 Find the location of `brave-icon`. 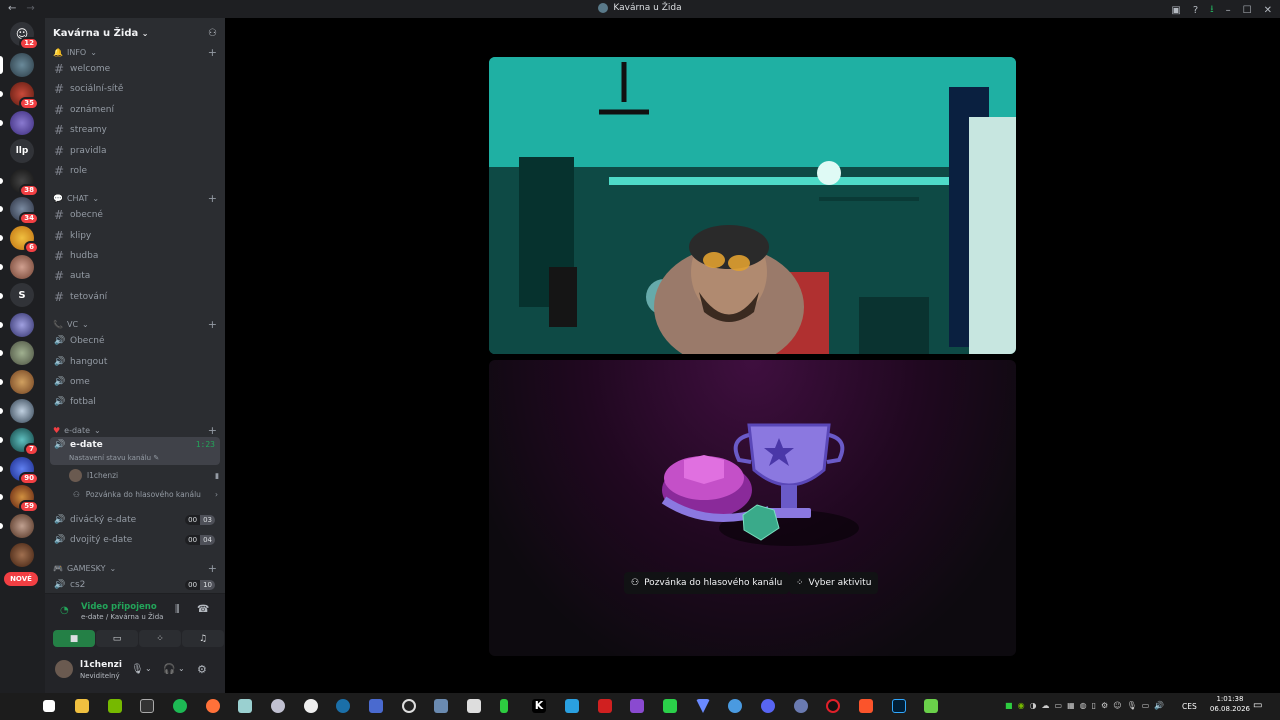

brave-icon is located at coordinates (866, 706).